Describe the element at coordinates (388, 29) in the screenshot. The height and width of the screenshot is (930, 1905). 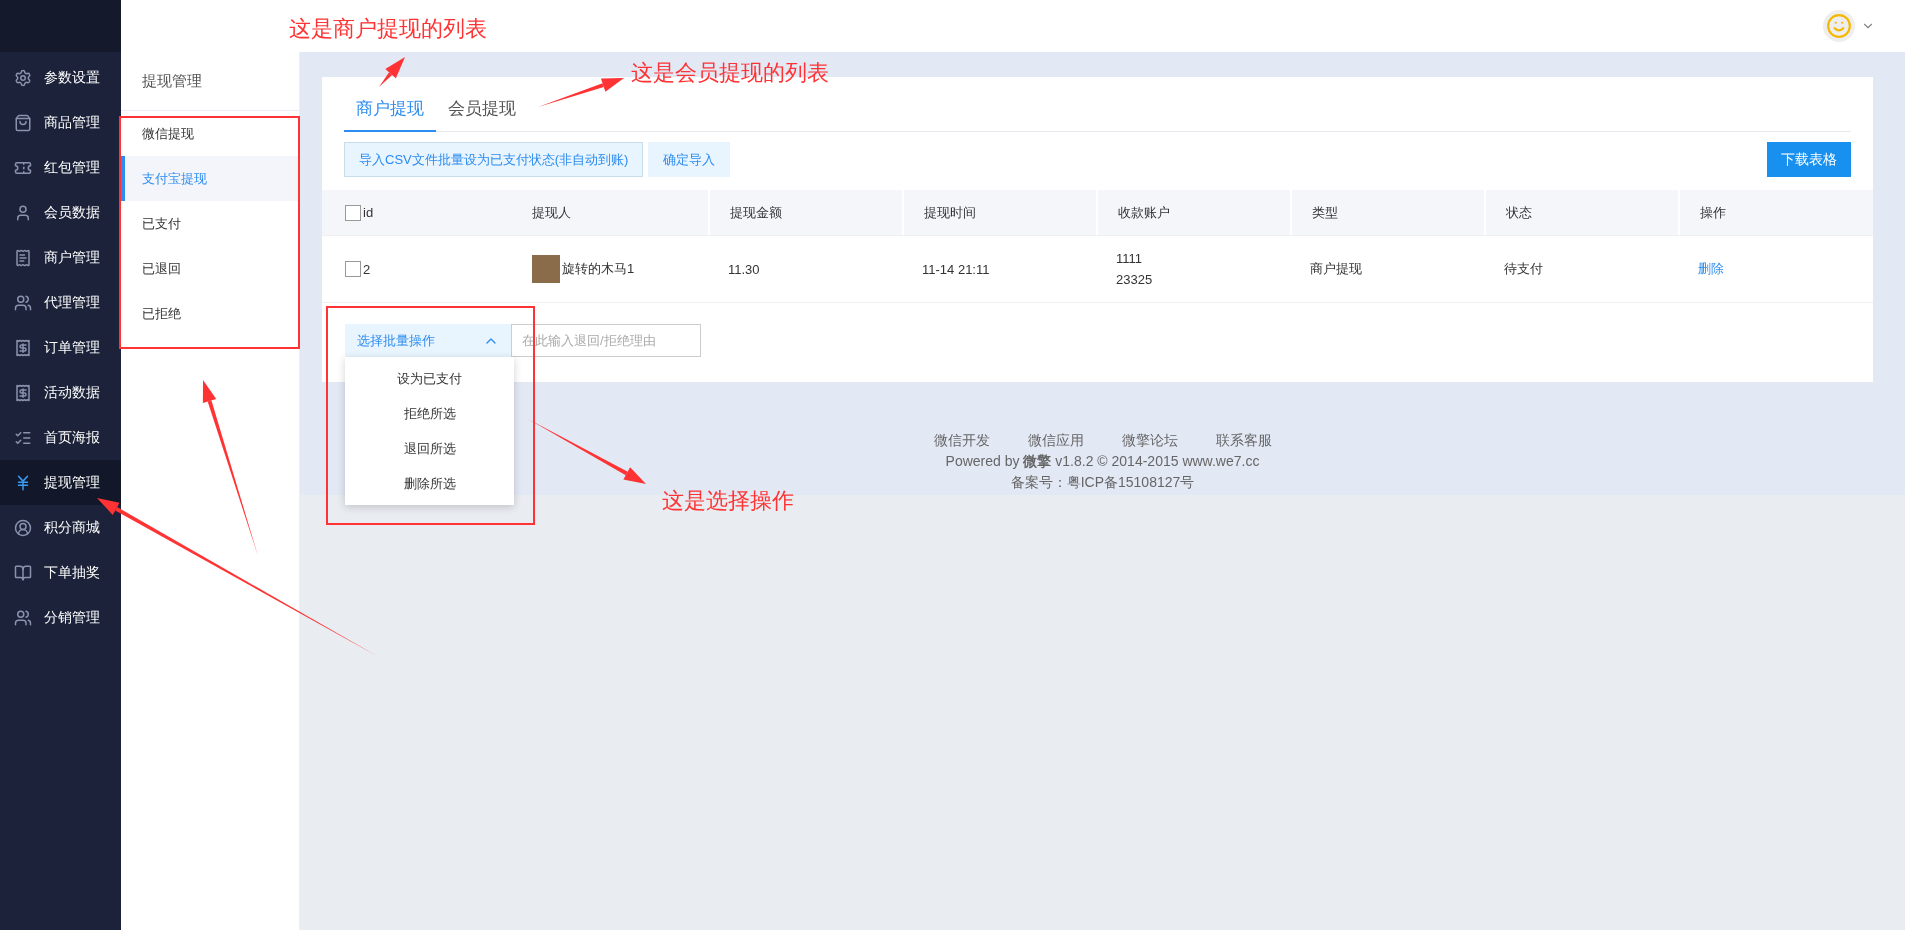
I see `annotation-note: 这是商户提现的列表` at that location.